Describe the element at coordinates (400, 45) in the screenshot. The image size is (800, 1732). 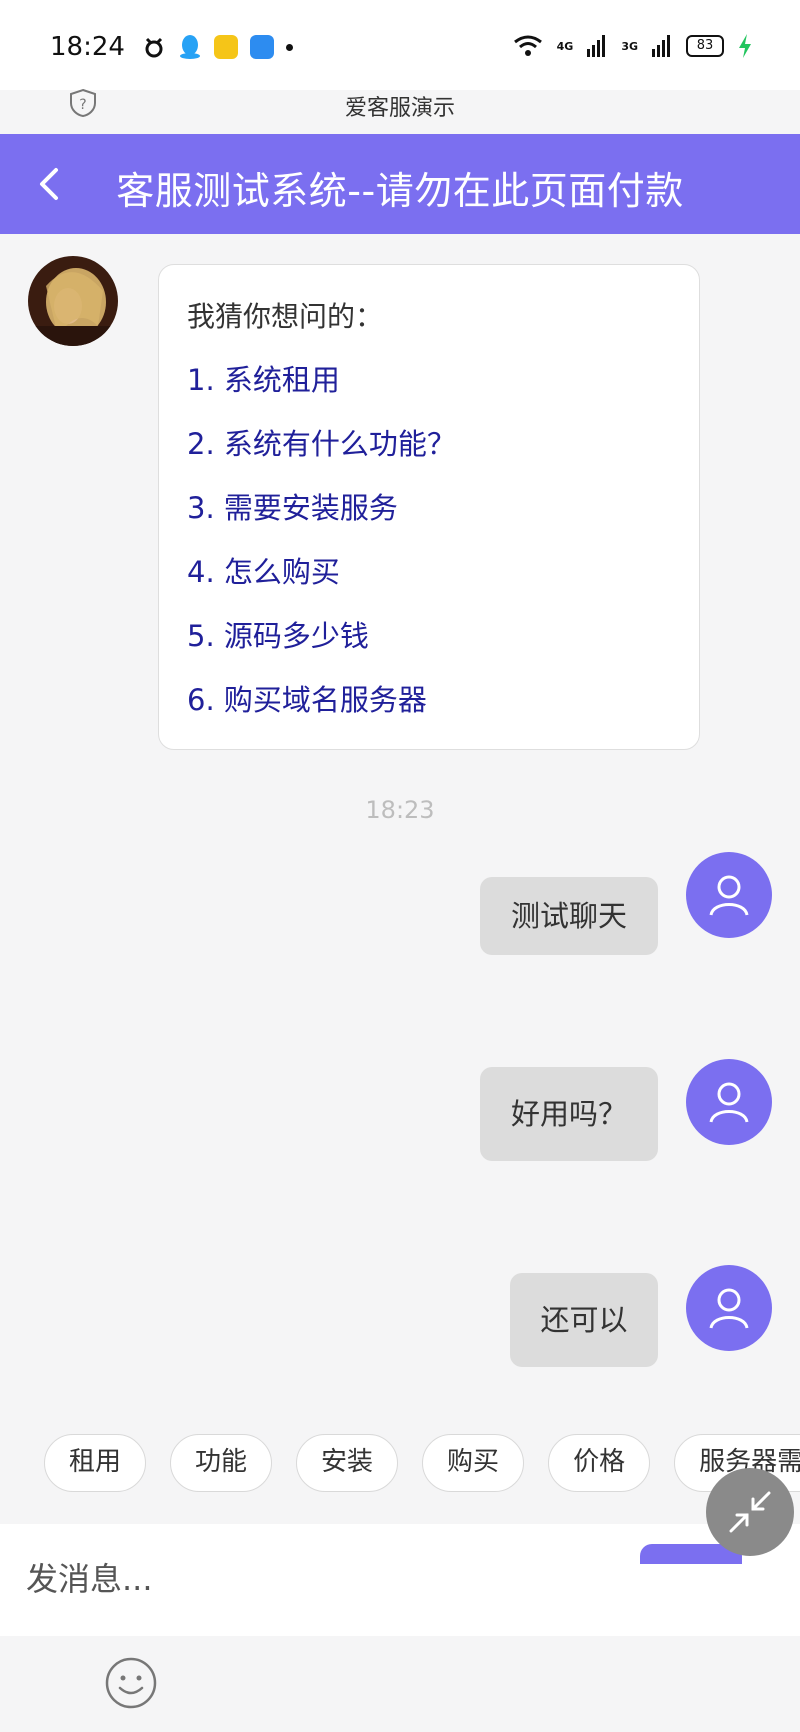
I see `status-bar: 18:24 4G 3G 83` at that location.